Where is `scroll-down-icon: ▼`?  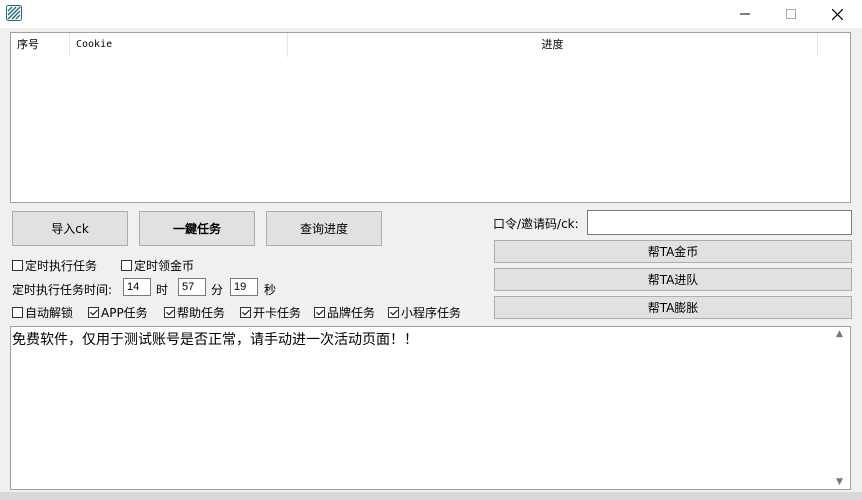 scroll-down-icon: ▼ is located at coordinates (839, 482).